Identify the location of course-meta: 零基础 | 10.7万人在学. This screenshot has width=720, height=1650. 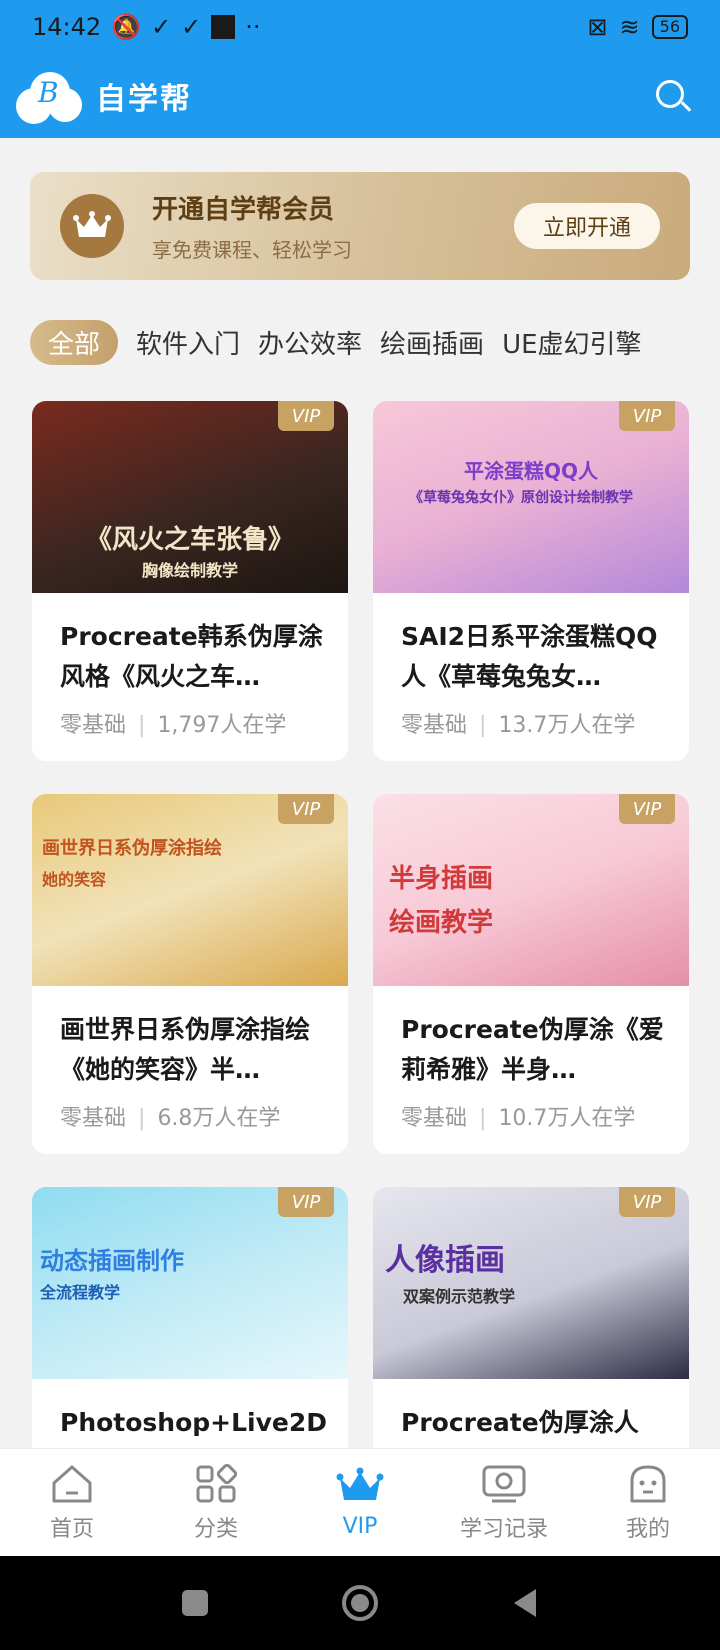
(518, 1118).